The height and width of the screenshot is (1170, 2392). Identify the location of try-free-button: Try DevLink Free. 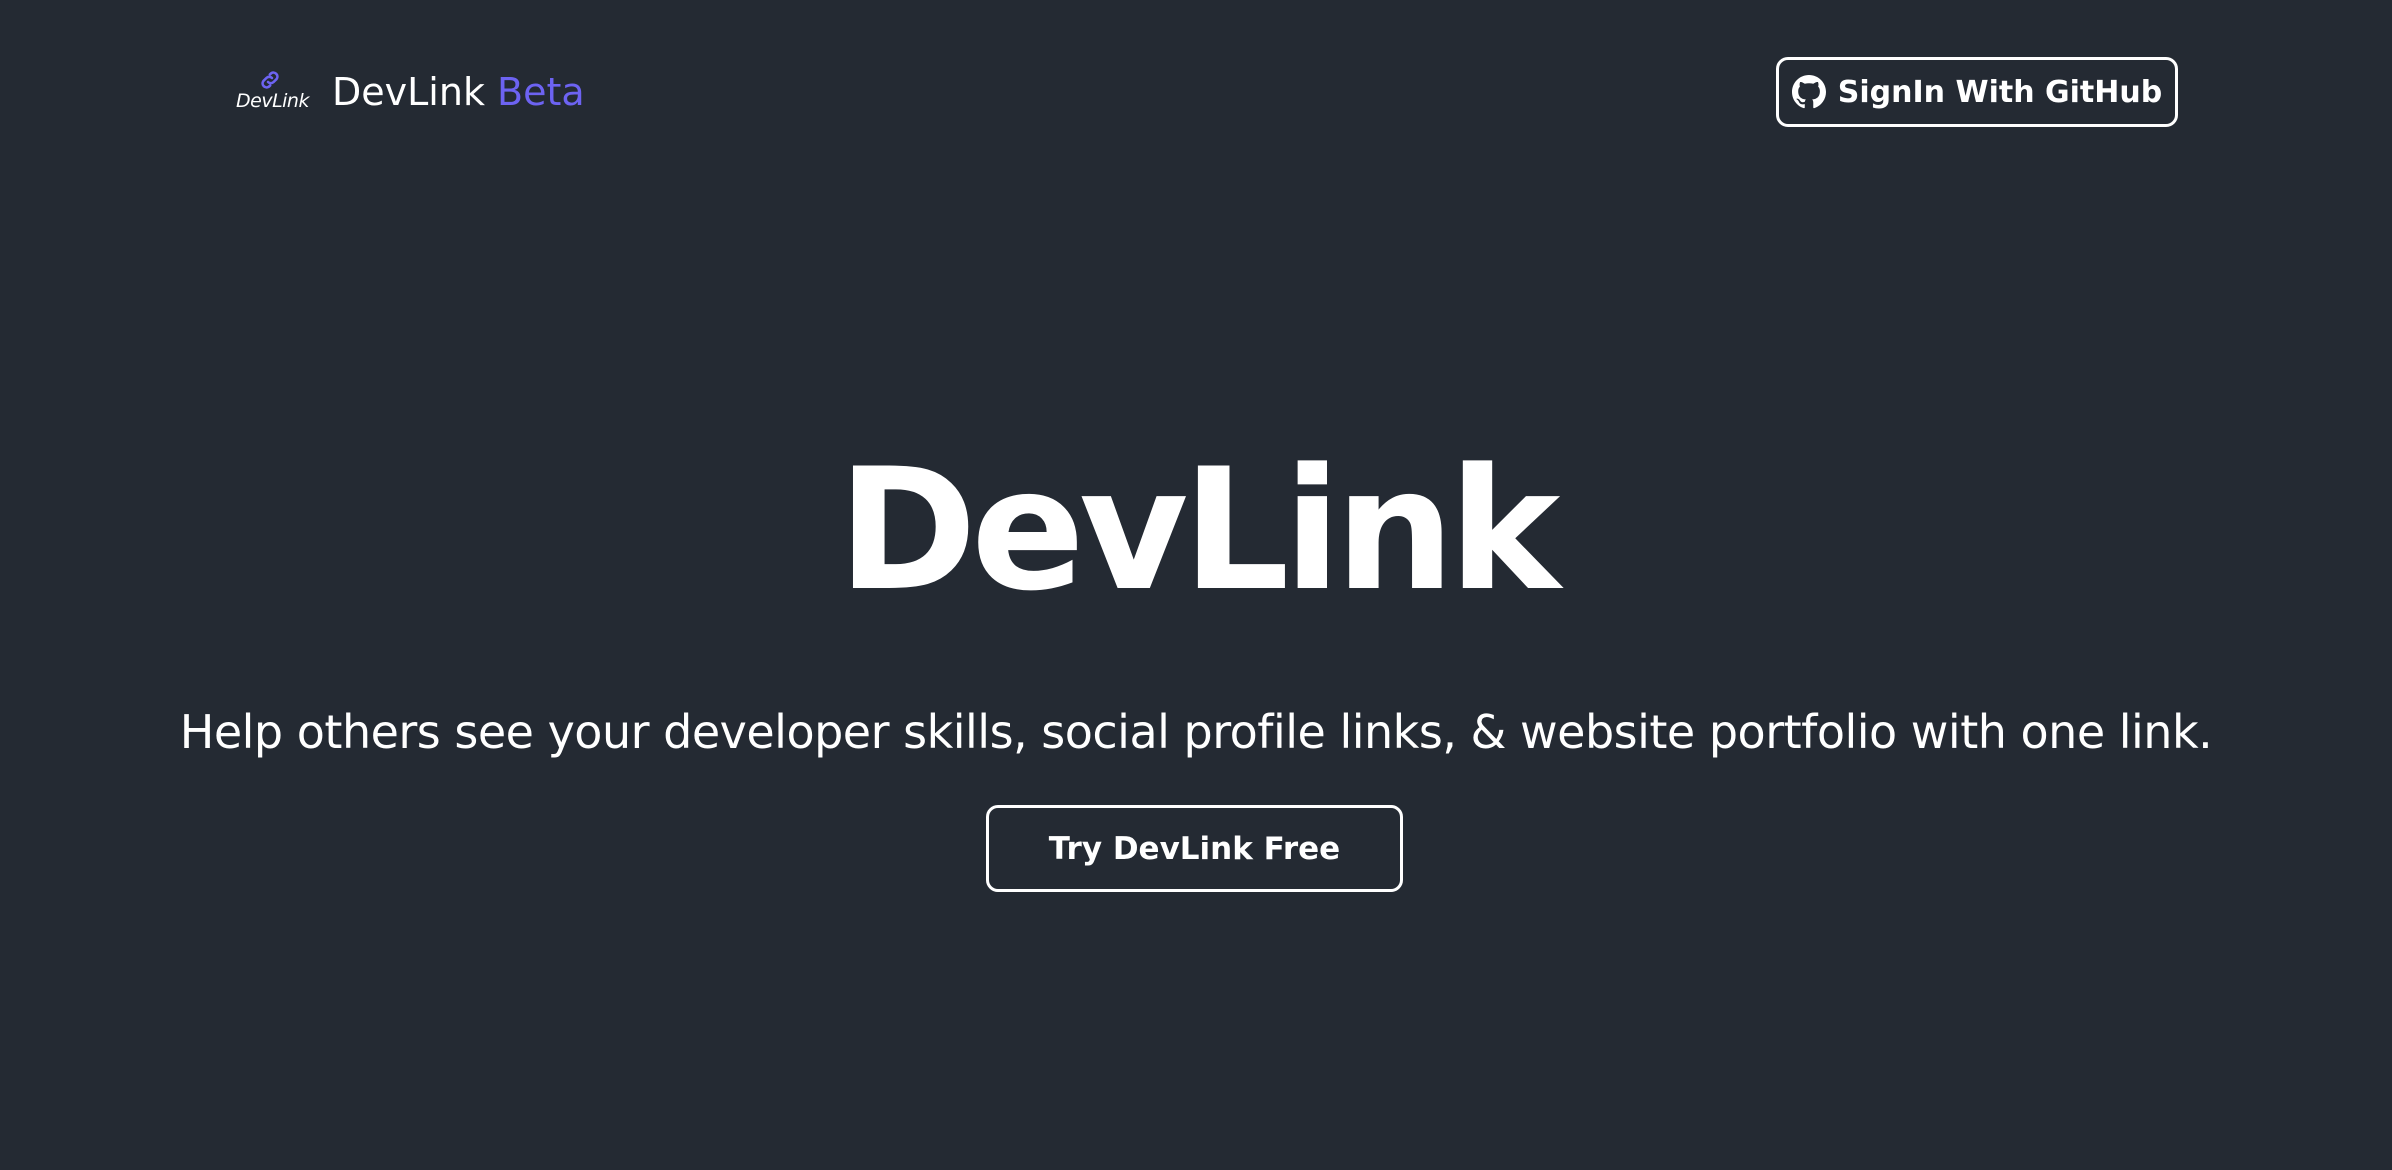
(1194, 848).